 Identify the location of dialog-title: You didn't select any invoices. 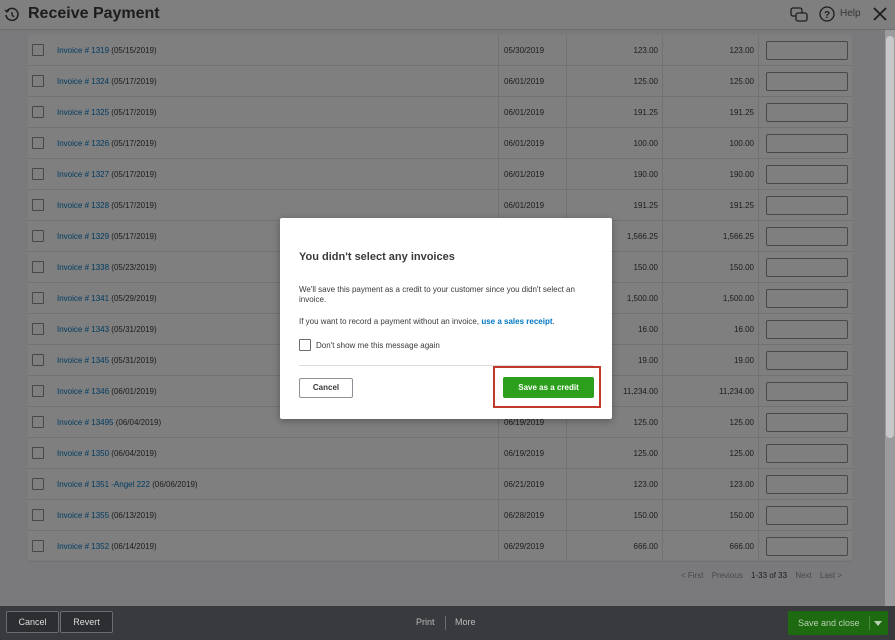
(377, 257).